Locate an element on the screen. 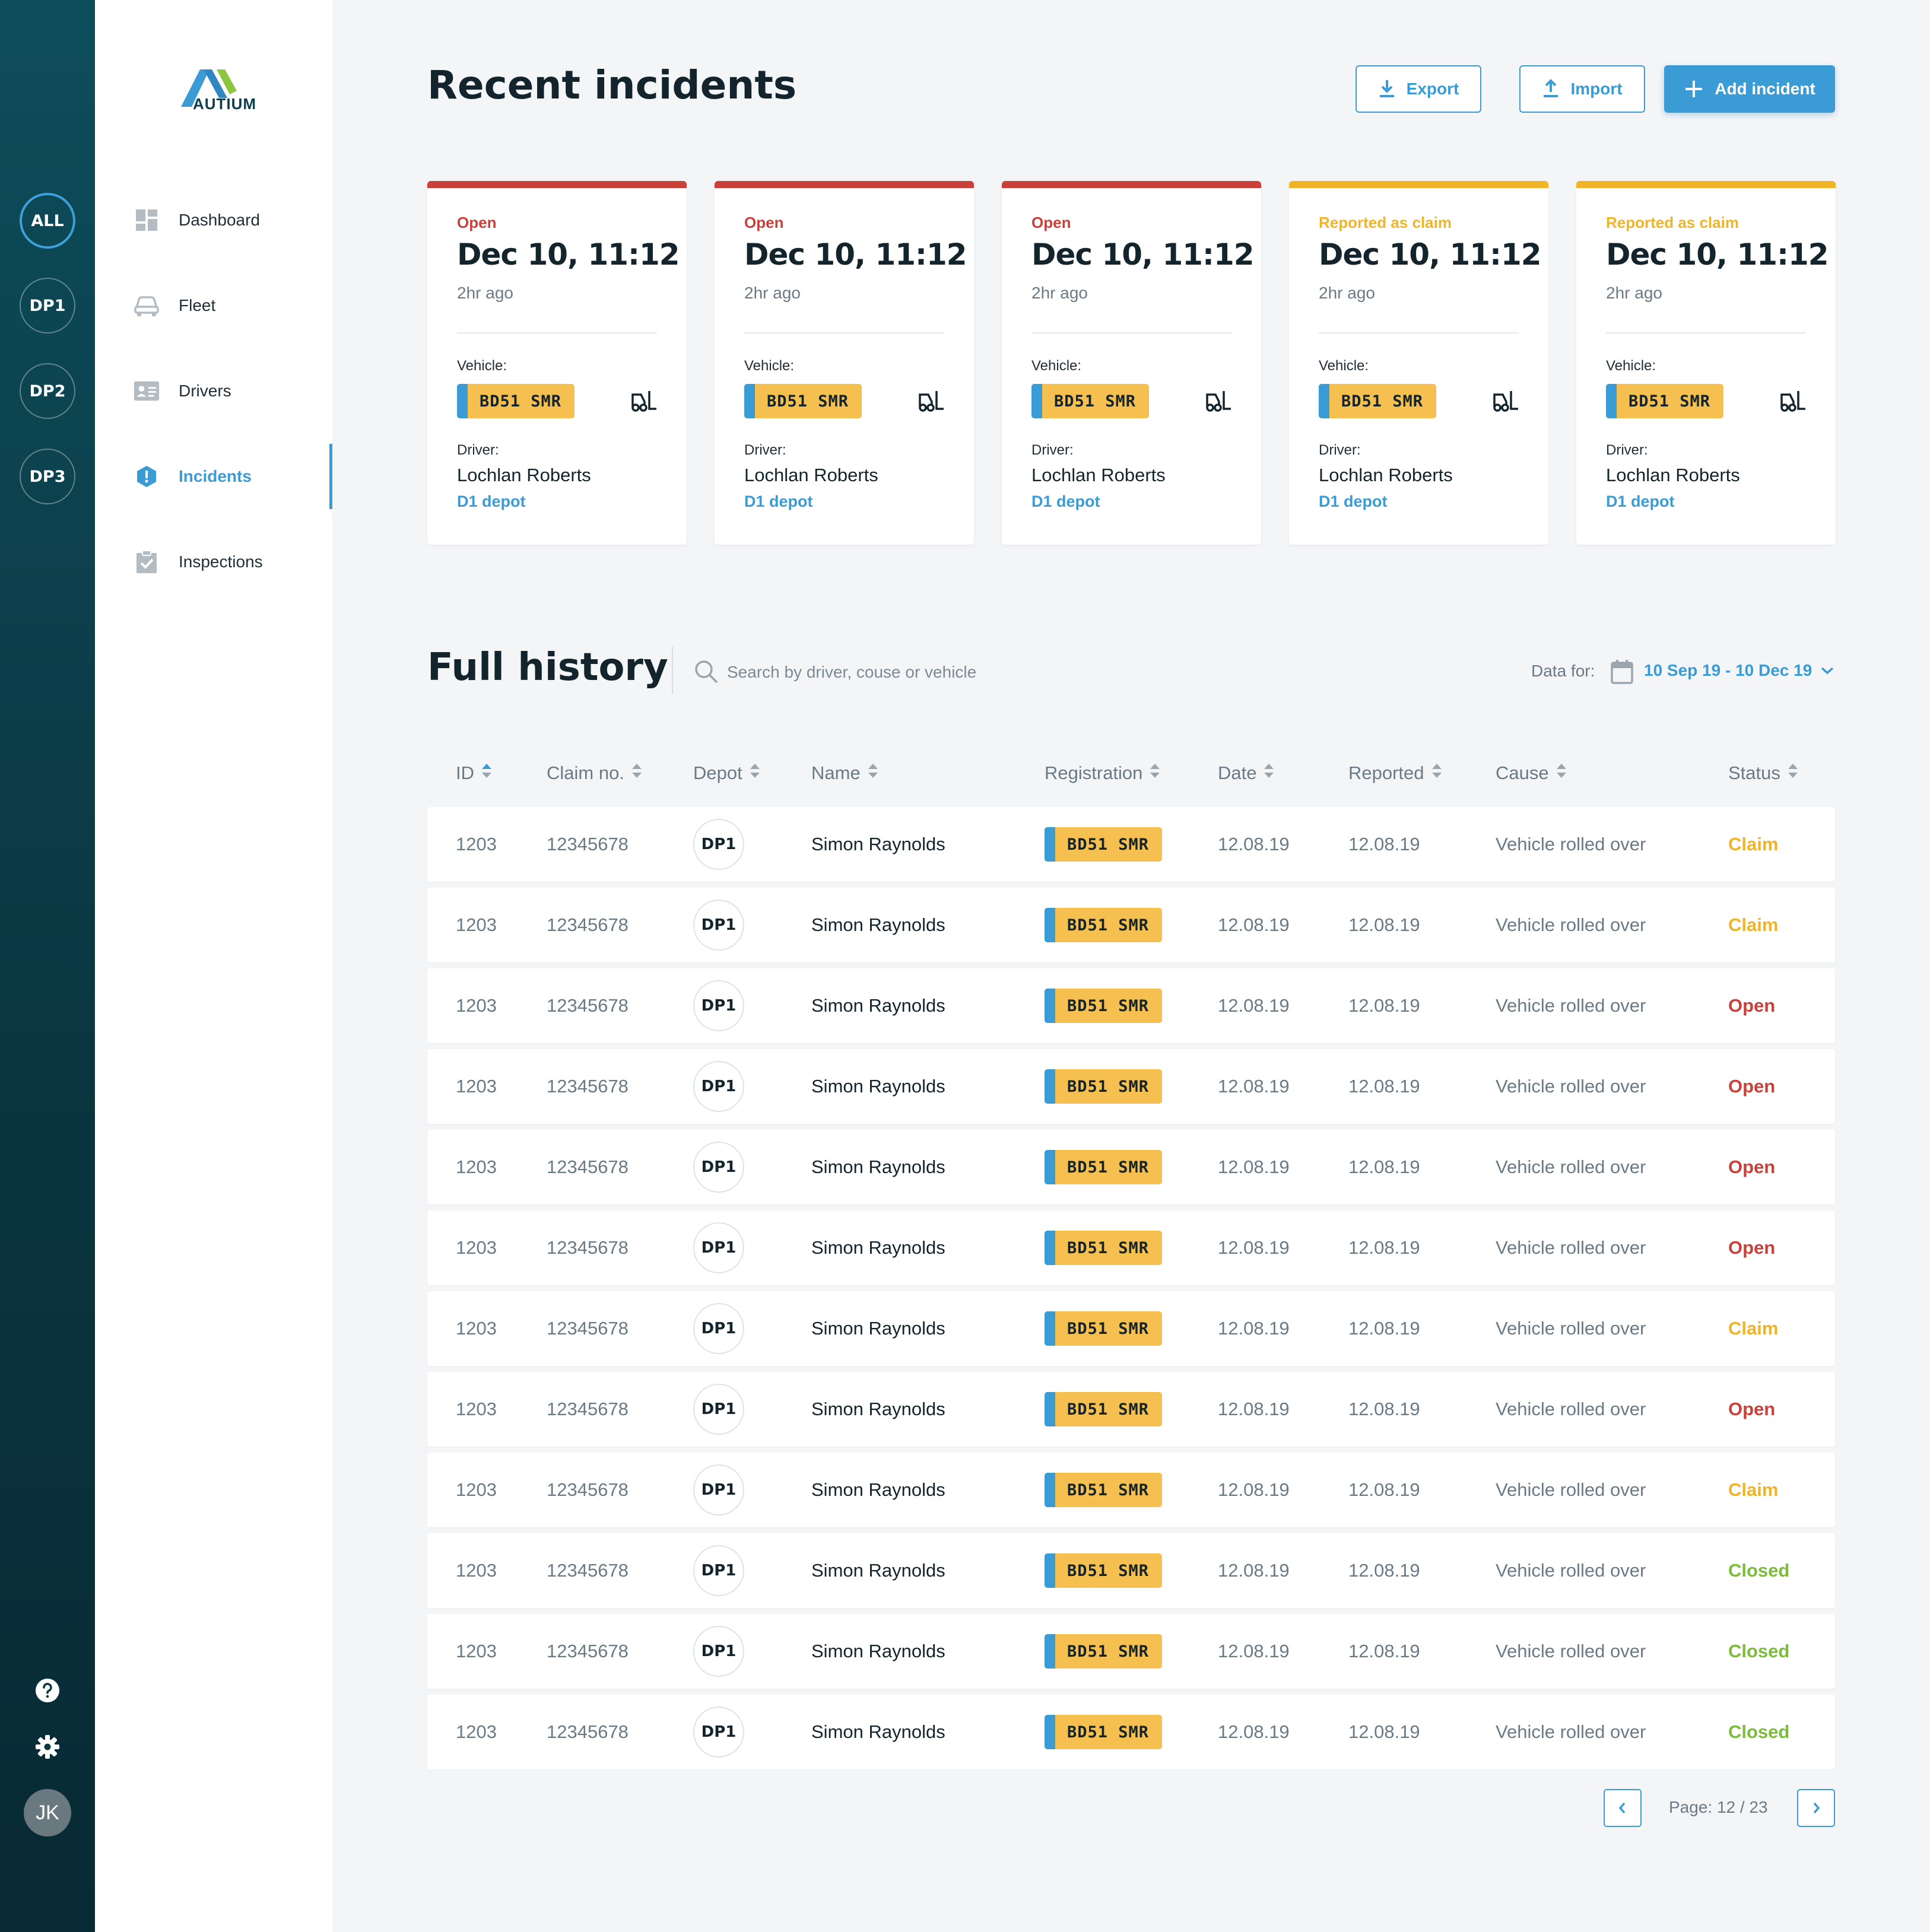 The image size is (1930, 1932). incident-date: Dec 10, 11:12 is located at coordinates (568, 254).